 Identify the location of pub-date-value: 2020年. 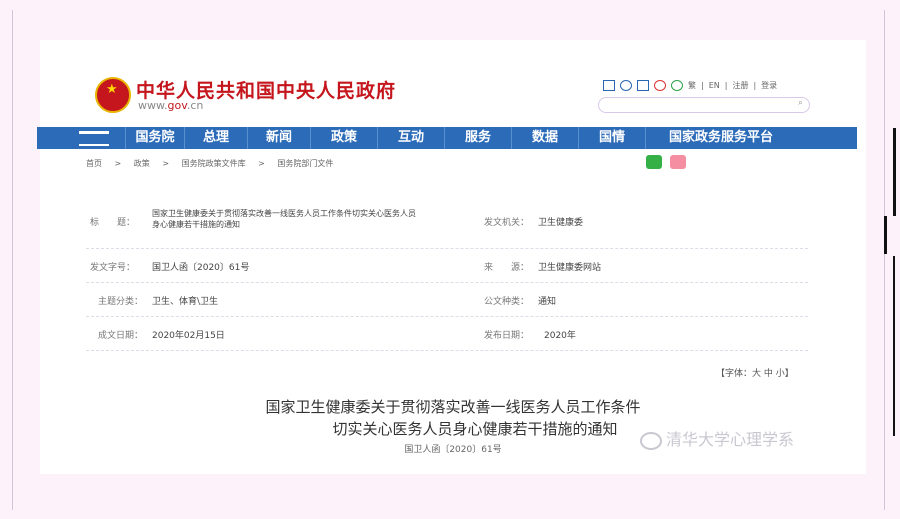
(560, 336).